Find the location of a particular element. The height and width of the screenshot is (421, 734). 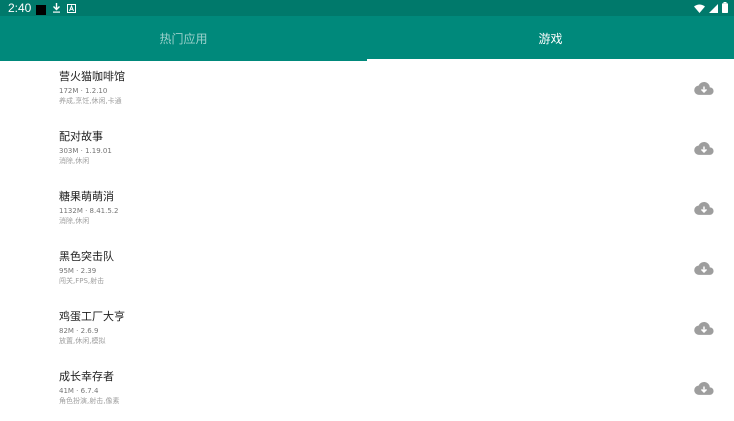

tab-hot-apps-label: 热门应用 is located at coordinates (183, 39).